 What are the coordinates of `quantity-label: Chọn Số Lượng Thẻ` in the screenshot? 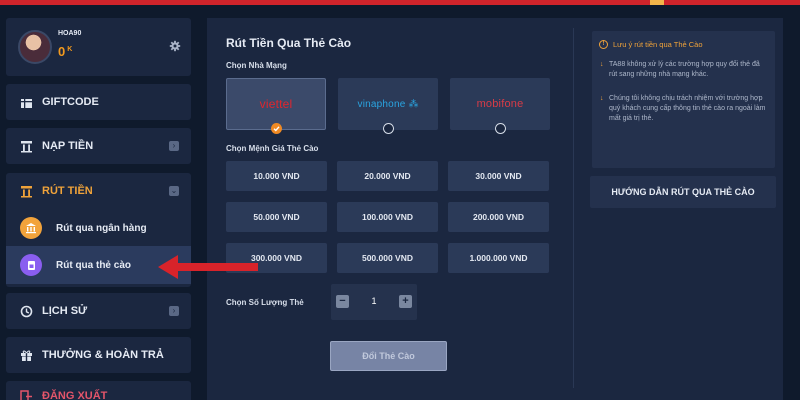 It's located at (265, 302).